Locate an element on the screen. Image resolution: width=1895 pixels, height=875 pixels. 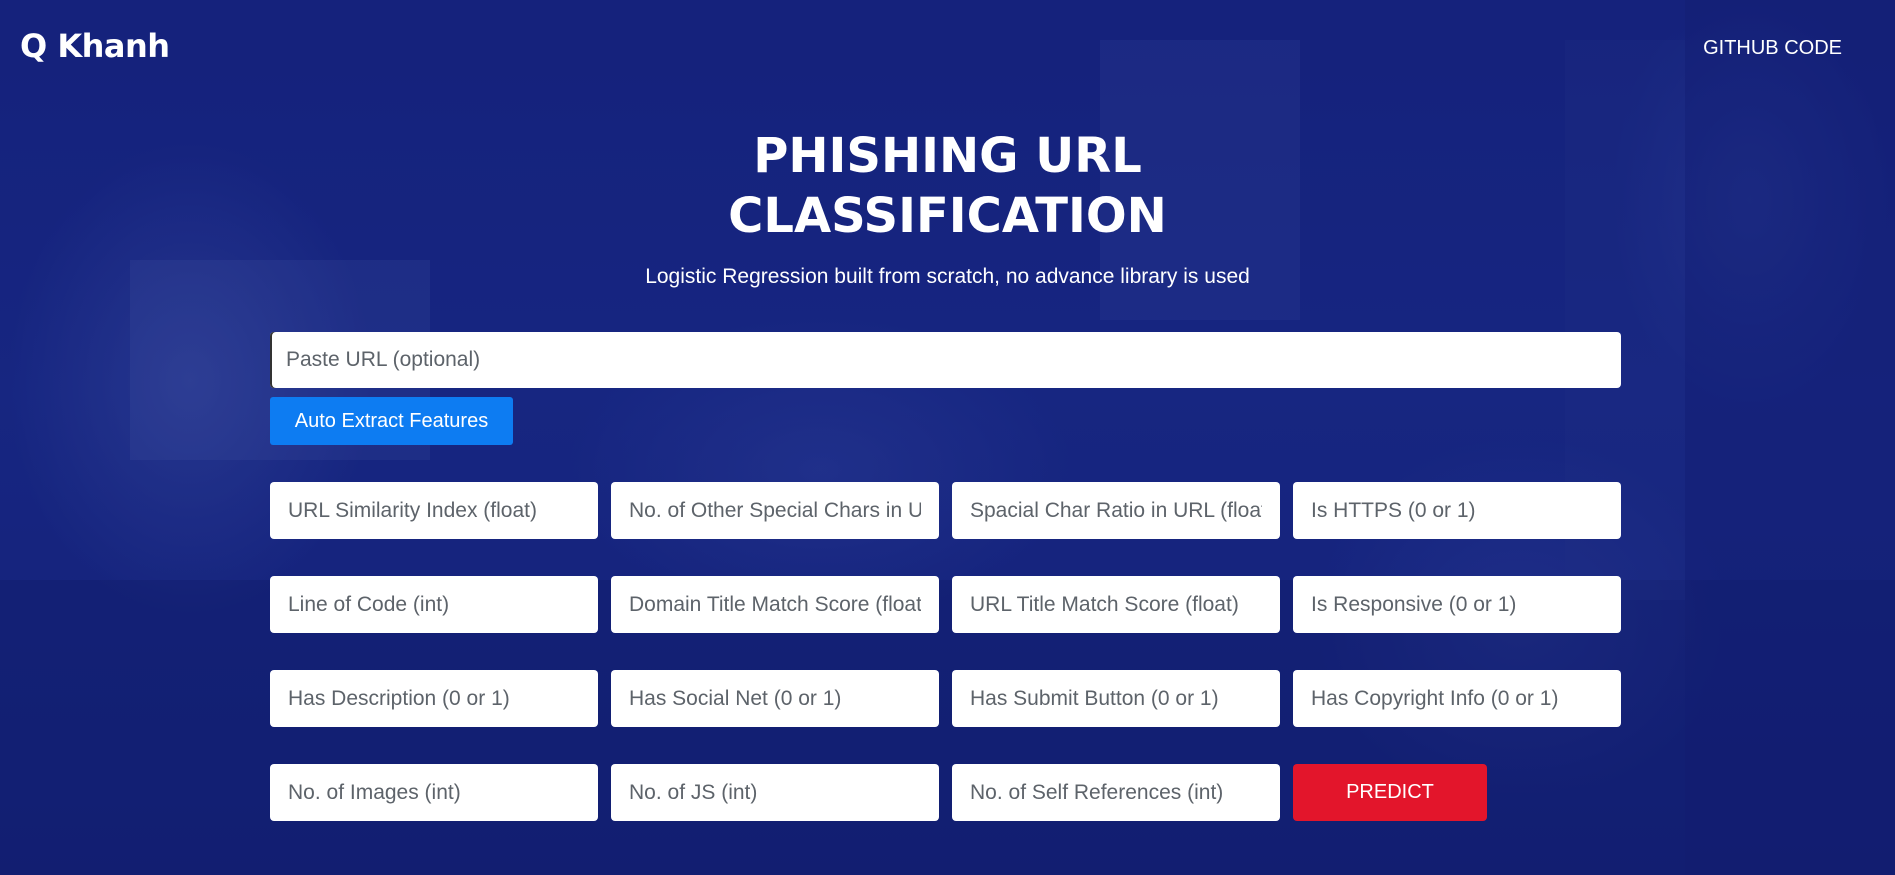
page-title: PHISHING URL CLASSIFICATION is located at coordinates (947, 186).